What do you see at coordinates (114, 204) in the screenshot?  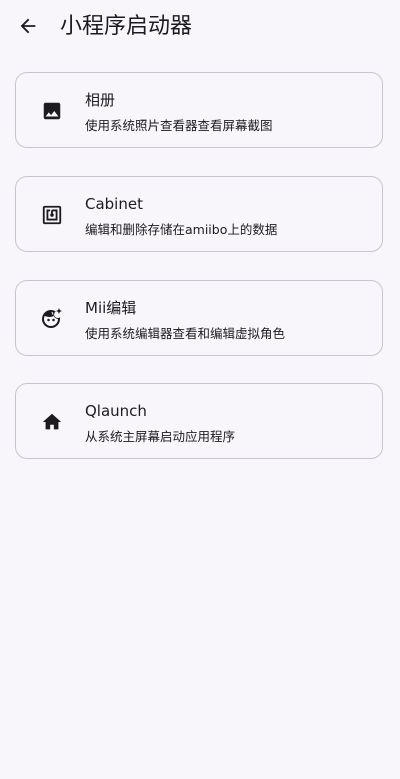 I see `applet-title: Cabinet` at bounding box center [114, 204].